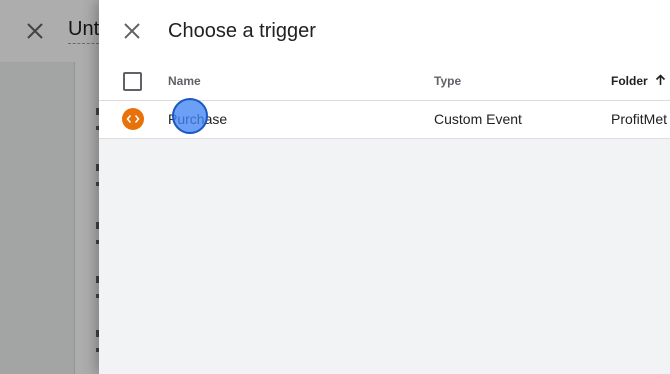 The image size is (670, 374). I want to click on column-header-type: Type, so click(447, 81).